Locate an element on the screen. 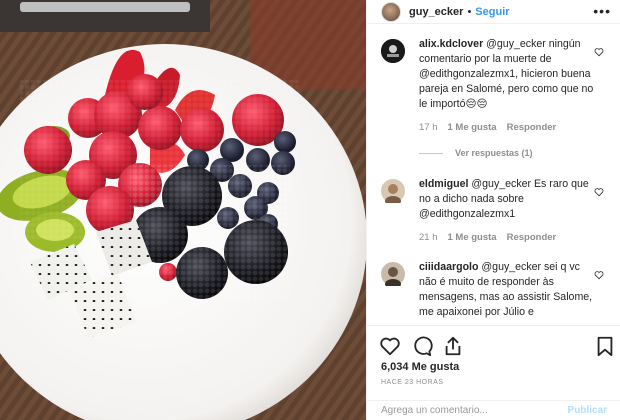 The height and width of the screenshot is (420, 620). author-avatar is located at coordinates (391, 11).